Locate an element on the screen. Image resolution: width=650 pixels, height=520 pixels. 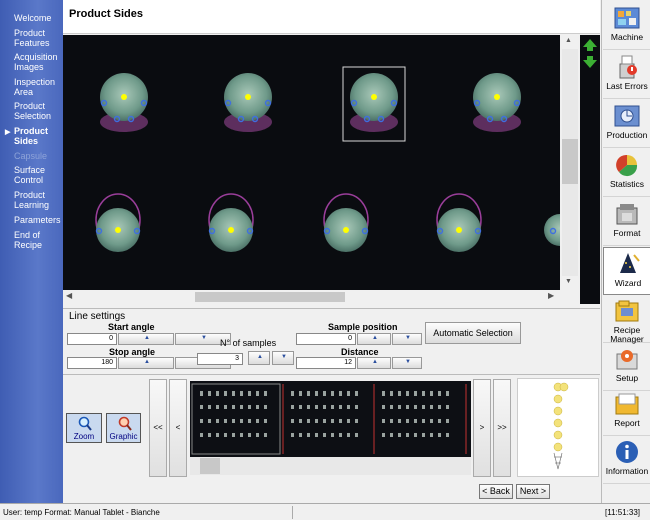
sidebar-item-product-learning: Product Learning is located at coordinates (38, 200).